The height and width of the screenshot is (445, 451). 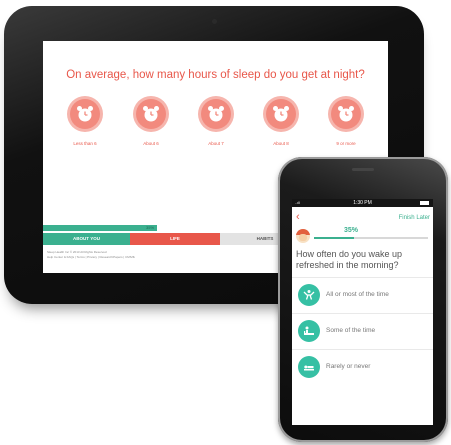 I want to click on option-label: 9 or more, so click(x=346, y=143).